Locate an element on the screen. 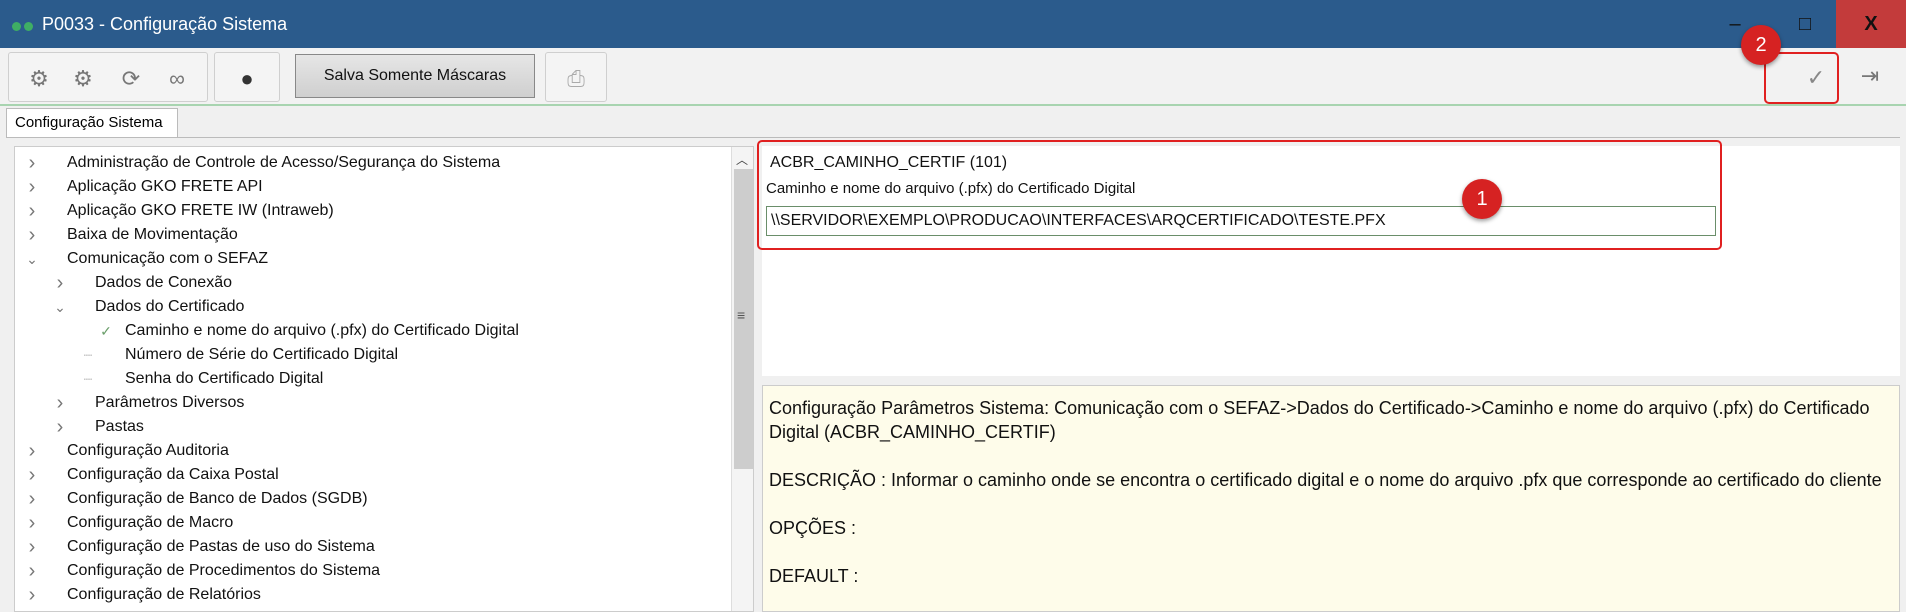 The image size is (1906, 612). tree-item-label: Dados do Certificado is located at coordinates (170, 306).